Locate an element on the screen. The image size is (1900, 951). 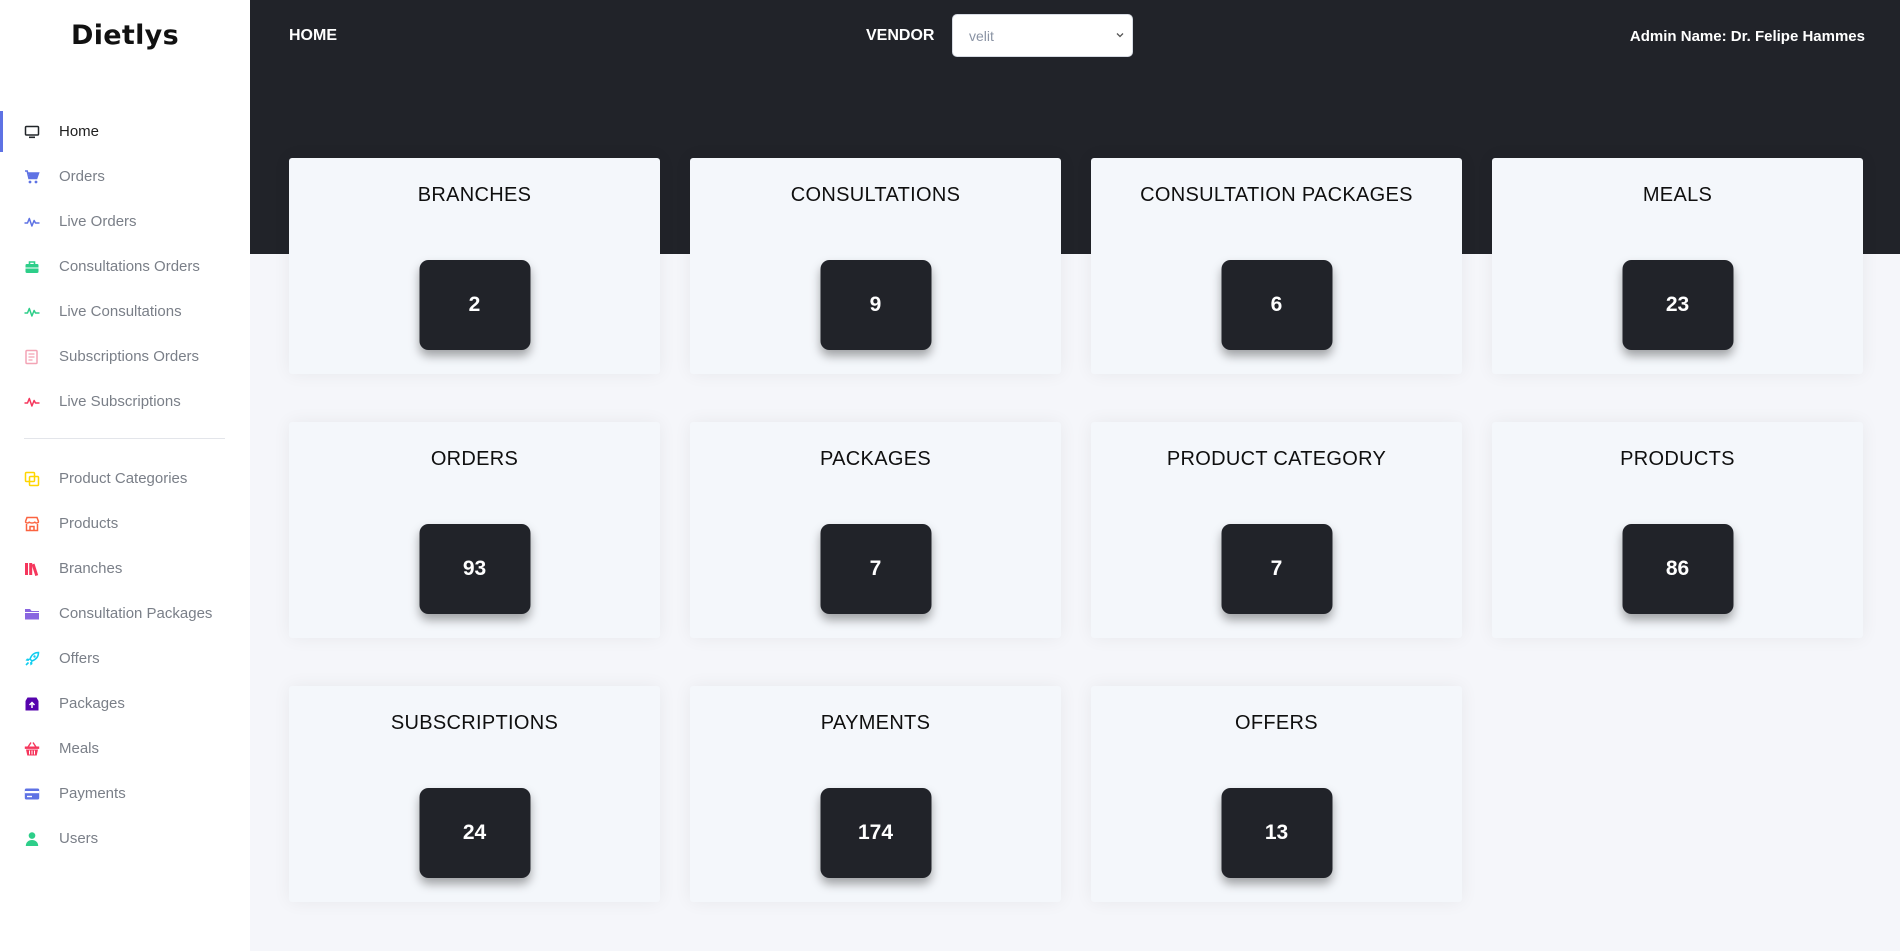
sidebar-item-home: Home is located at coordinates (125, 131).